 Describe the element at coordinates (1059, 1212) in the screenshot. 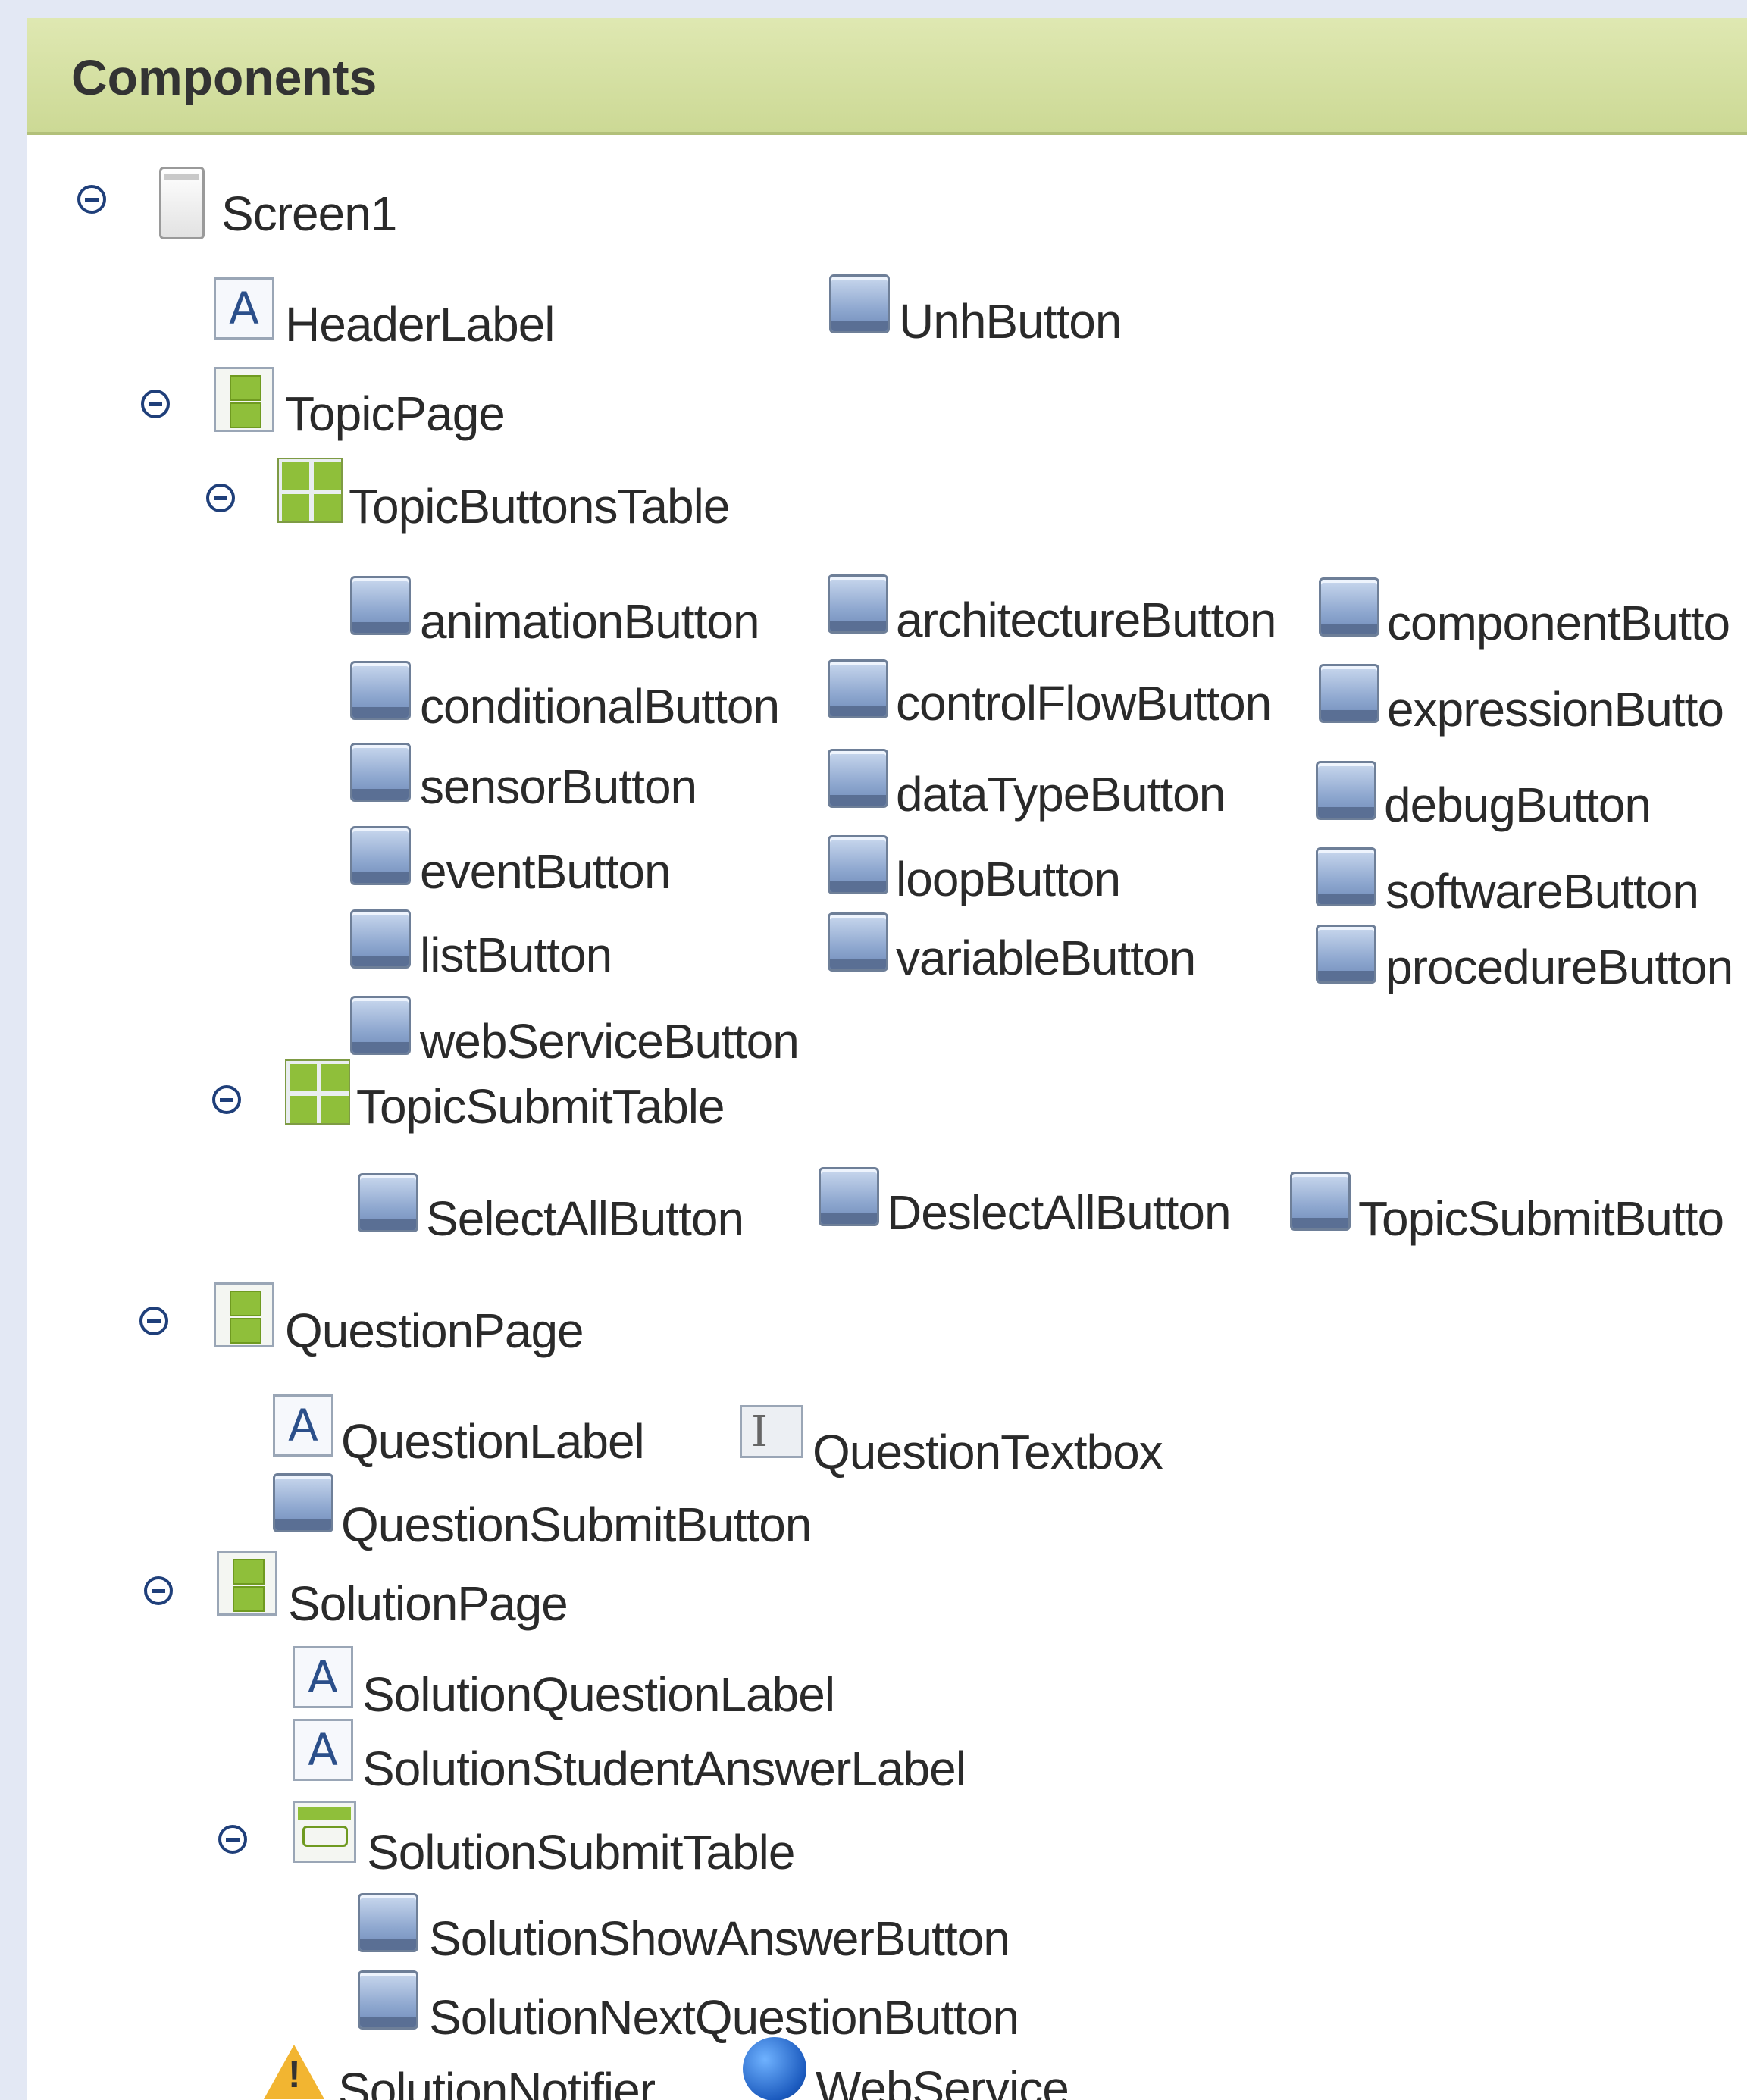

I see `tree-node-deselect-all-button: DeslectAllButton` at that location.